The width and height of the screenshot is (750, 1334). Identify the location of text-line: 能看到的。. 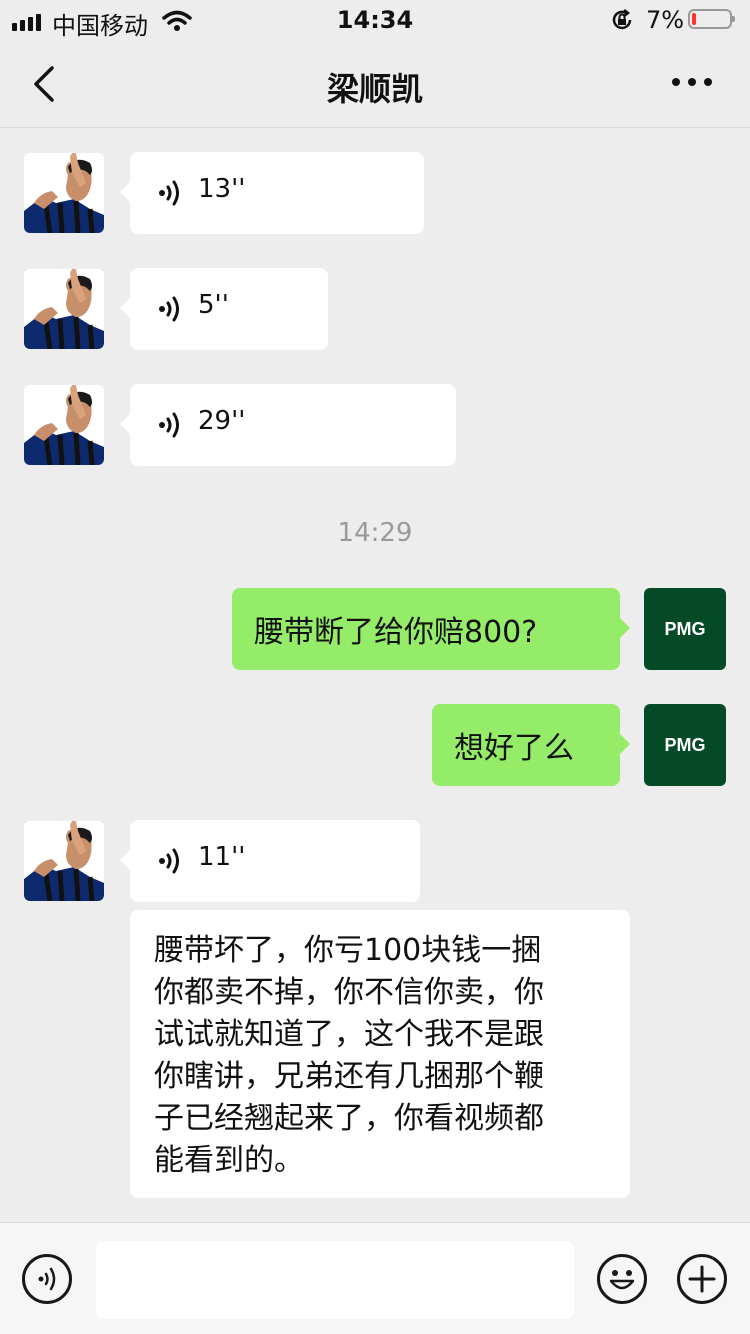
(229, 1160).